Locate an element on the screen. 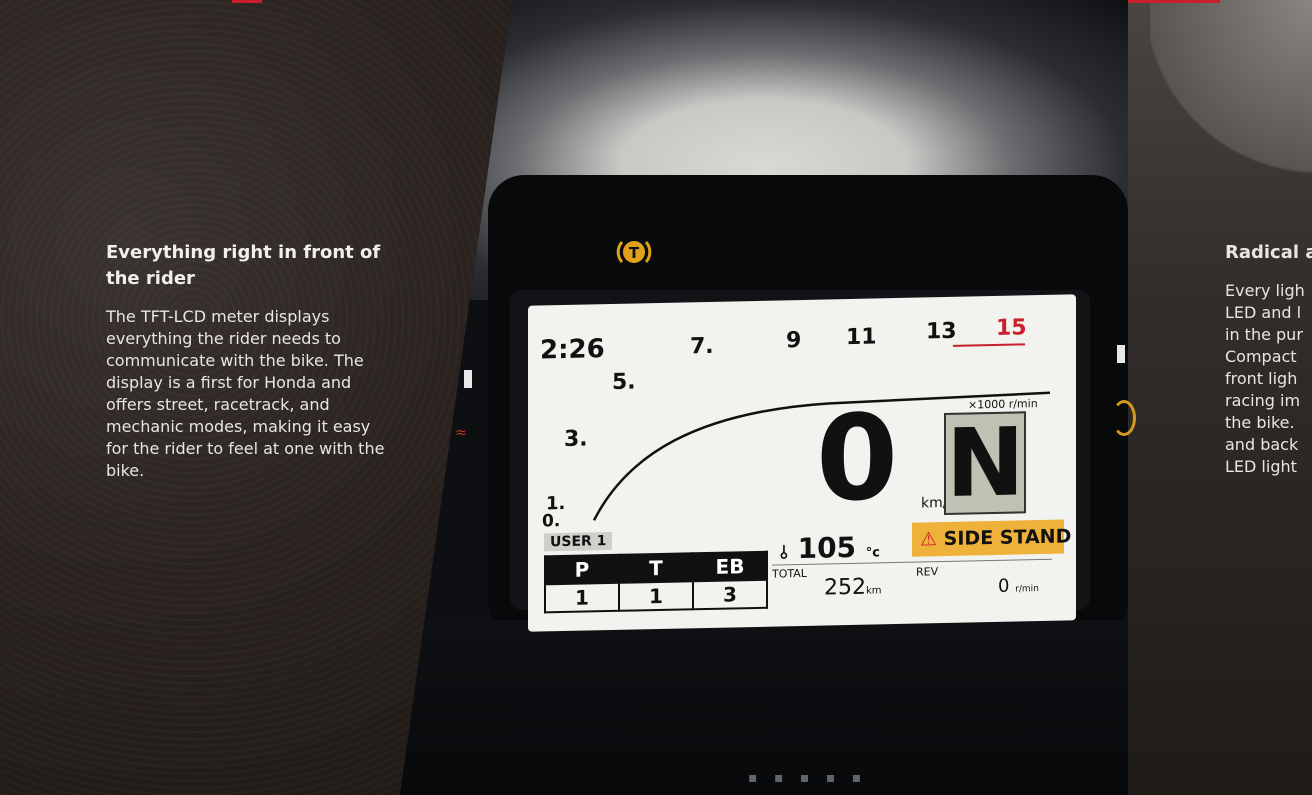  low-beam-icon is located at coordinates (1124, 418).